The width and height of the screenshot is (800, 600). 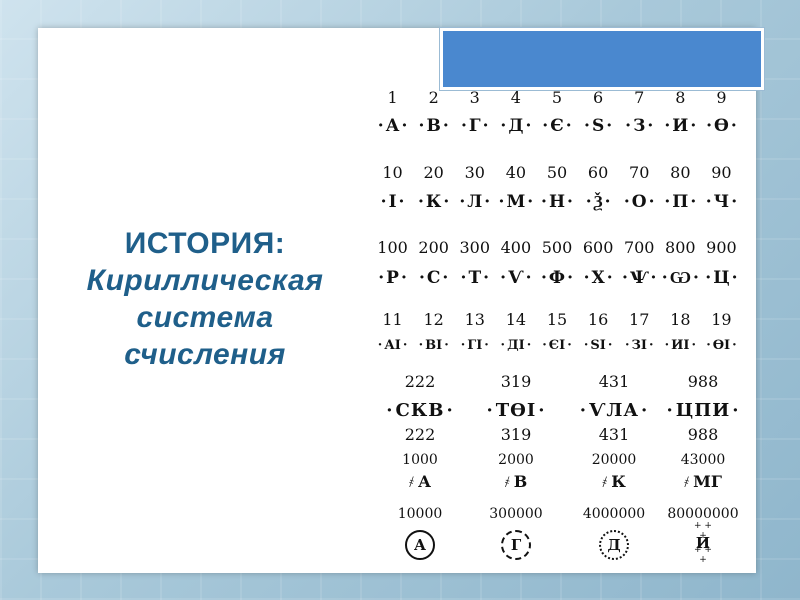 I want to click on tens-number: 60, so click(x=598, y=172).